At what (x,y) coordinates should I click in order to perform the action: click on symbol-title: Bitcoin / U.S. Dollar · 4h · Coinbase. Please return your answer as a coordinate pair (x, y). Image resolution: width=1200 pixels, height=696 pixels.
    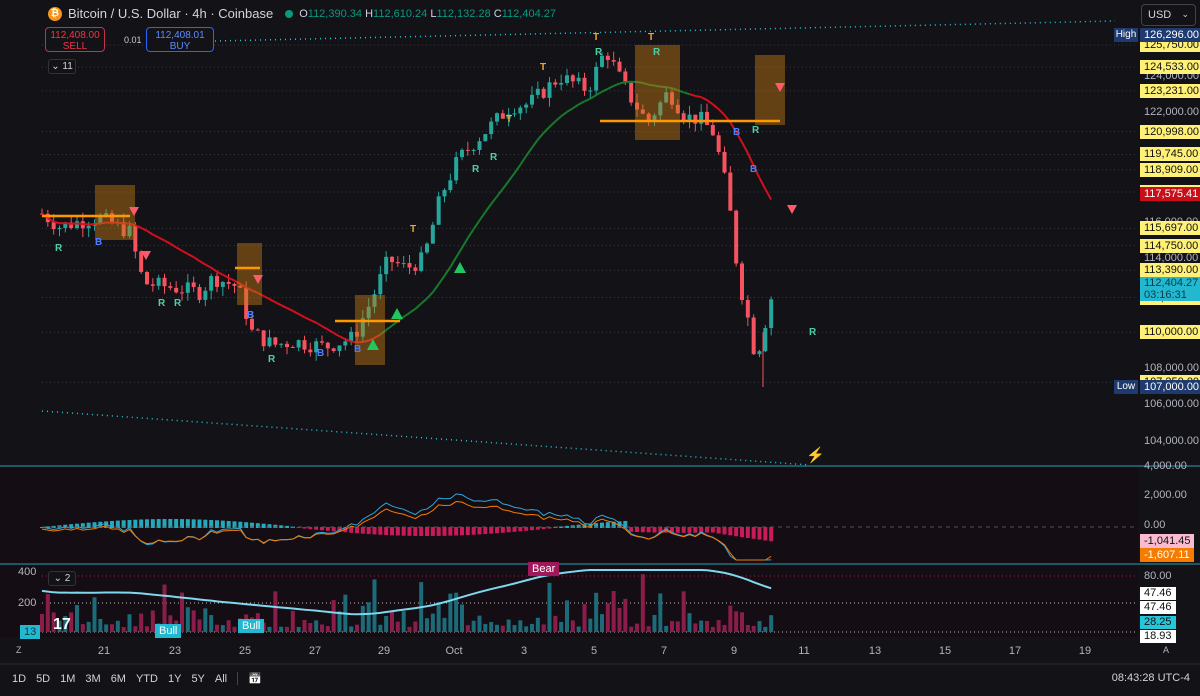
    Looking at the image, I should click on (170, 13).